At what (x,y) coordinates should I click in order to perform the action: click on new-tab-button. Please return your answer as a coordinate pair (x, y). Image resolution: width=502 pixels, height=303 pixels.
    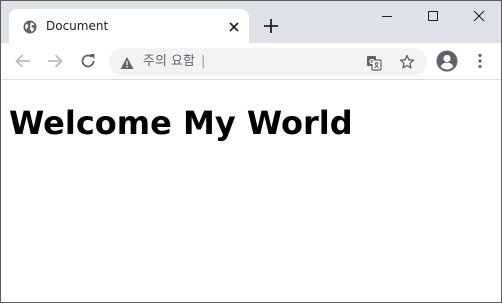
    Looking at the image, I should click on (271, 26).